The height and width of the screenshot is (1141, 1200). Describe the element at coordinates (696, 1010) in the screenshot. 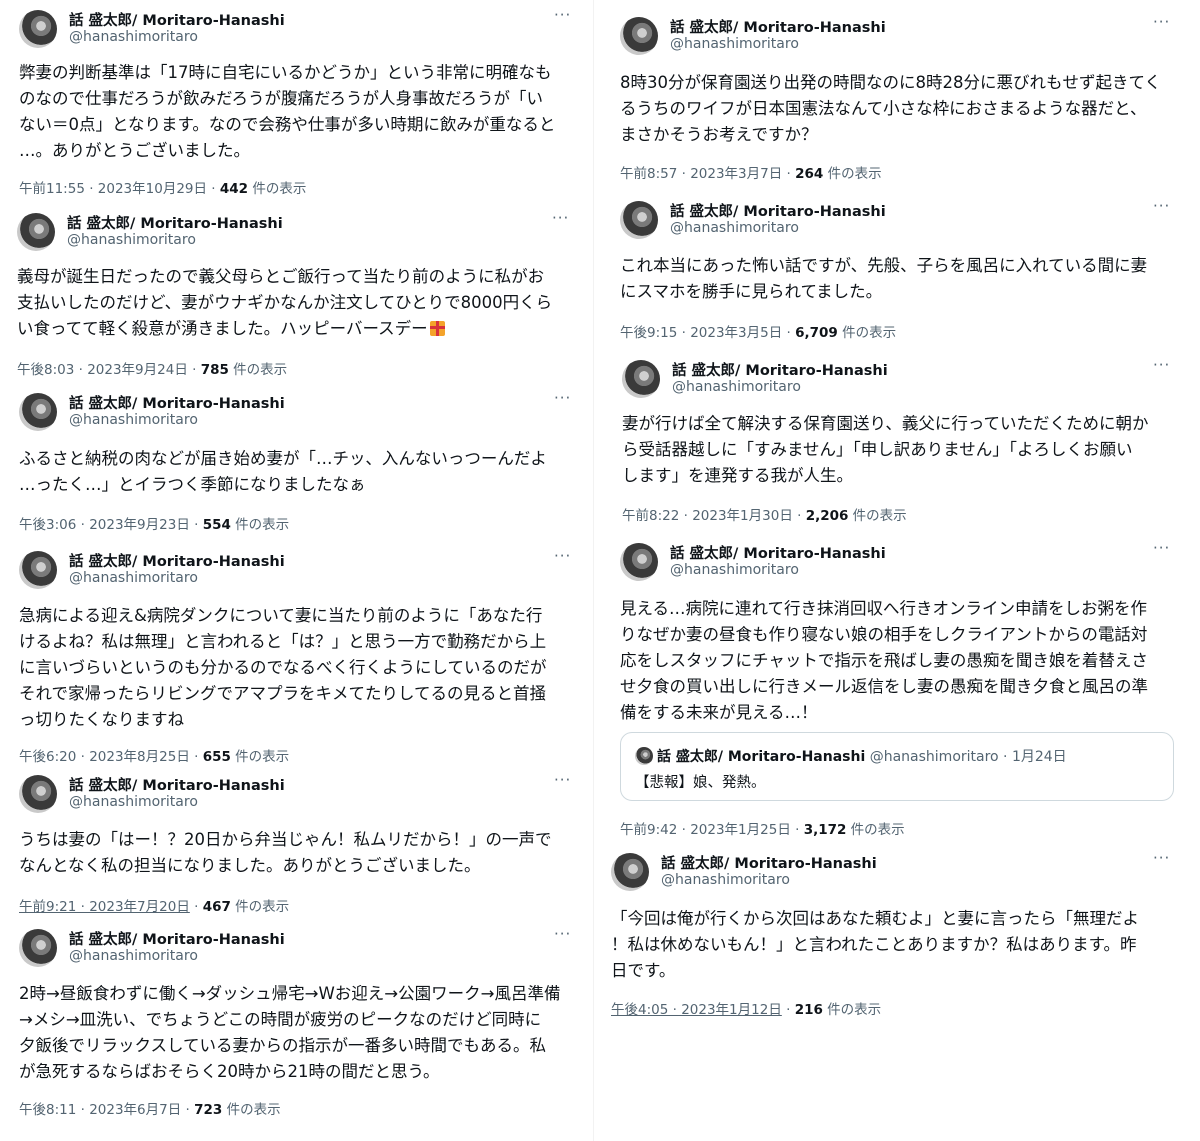

I see `timestamp: 午後4:05 · 2023年1月12日` at that location.